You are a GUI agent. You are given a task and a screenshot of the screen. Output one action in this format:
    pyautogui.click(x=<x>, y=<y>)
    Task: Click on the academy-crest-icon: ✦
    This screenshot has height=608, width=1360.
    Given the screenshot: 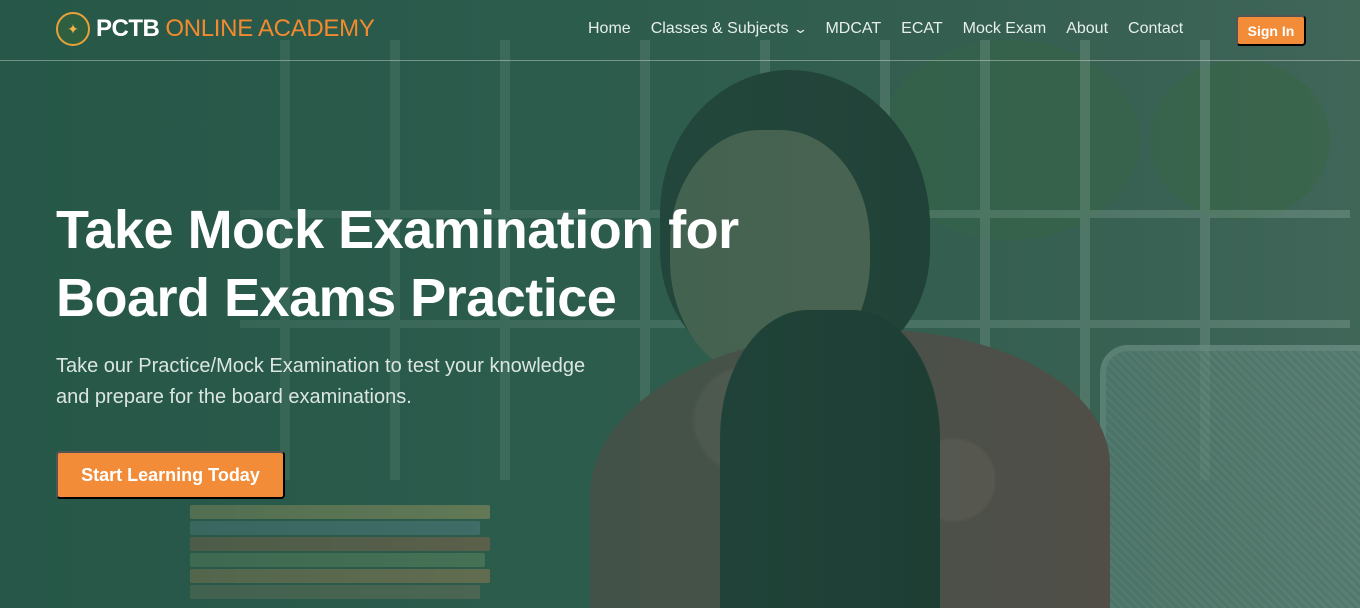 What is the action you would take?
    pyautogui.click(x=73, y=29)
    